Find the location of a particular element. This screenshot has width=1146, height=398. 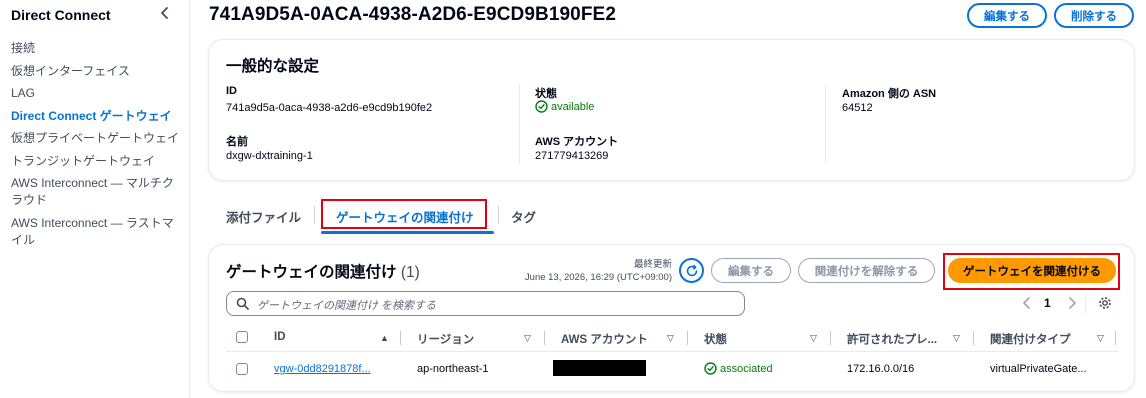

pagination-divider is located at coordinates (1085, 303).